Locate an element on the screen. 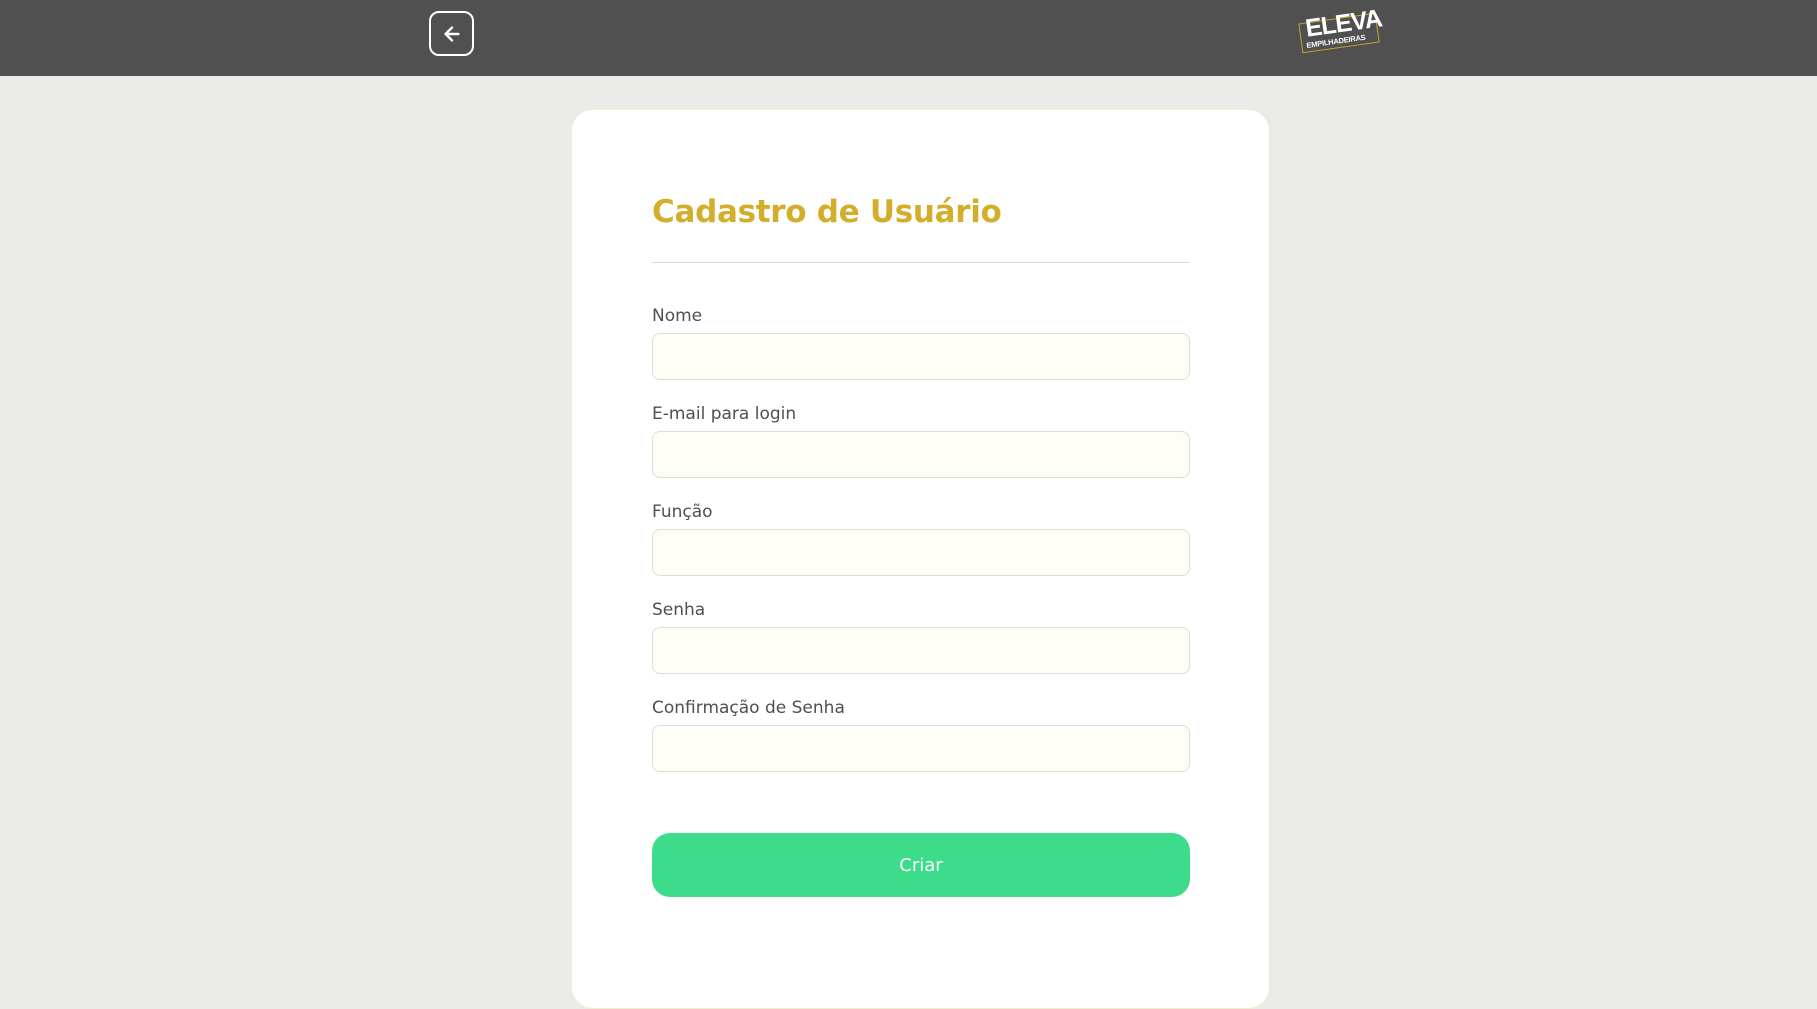 The image size is (1817, 1009). password-confirm-input is located at coordinates (921, 748).